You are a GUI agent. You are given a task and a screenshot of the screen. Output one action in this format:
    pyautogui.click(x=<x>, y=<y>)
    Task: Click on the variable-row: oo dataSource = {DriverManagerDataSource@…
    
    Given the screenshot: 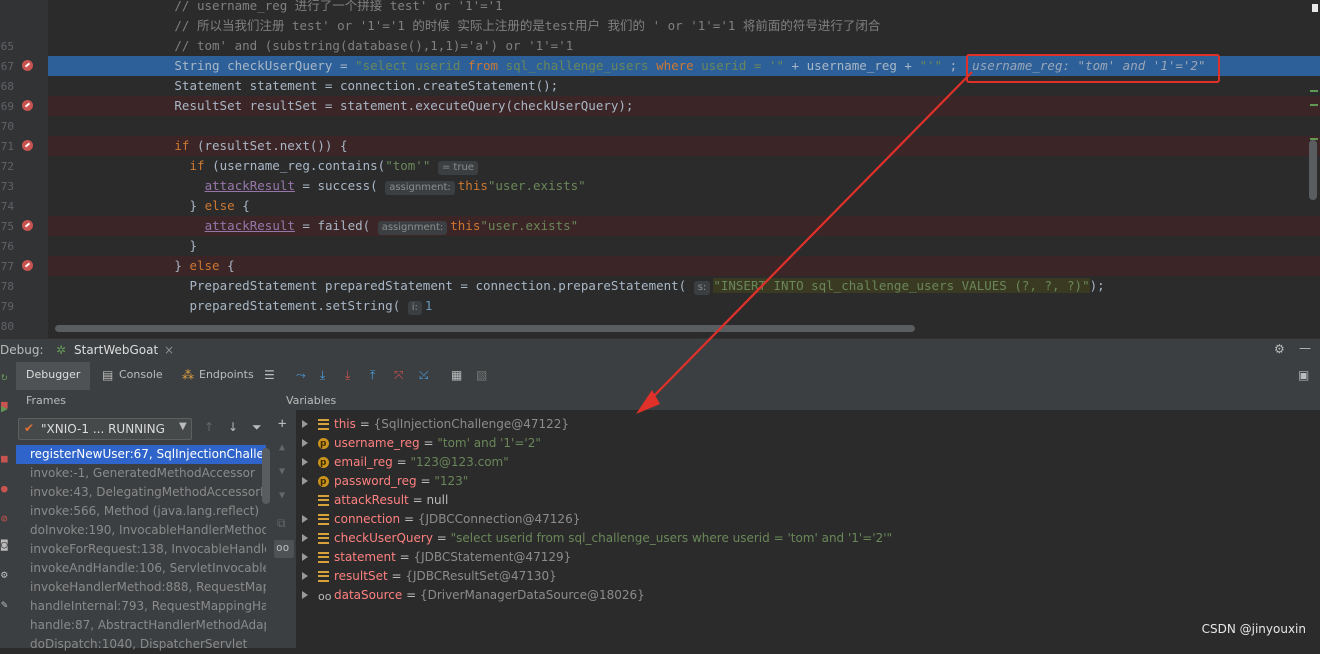 What is the action you would take?
    pyautogui.click(x=808, y=595)
    